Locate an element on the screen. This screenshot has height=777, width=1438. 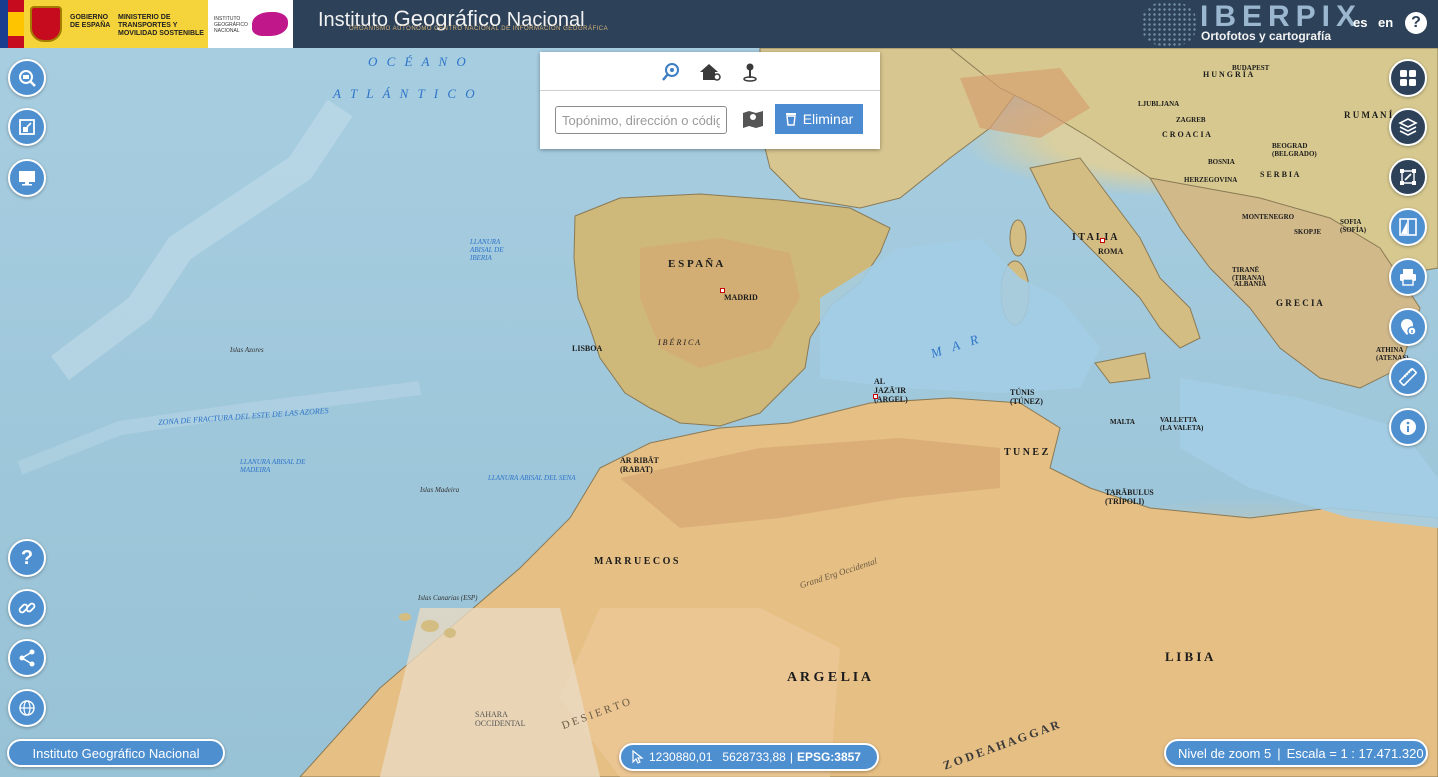
map-search-icon is located at coordinates (753, 119).